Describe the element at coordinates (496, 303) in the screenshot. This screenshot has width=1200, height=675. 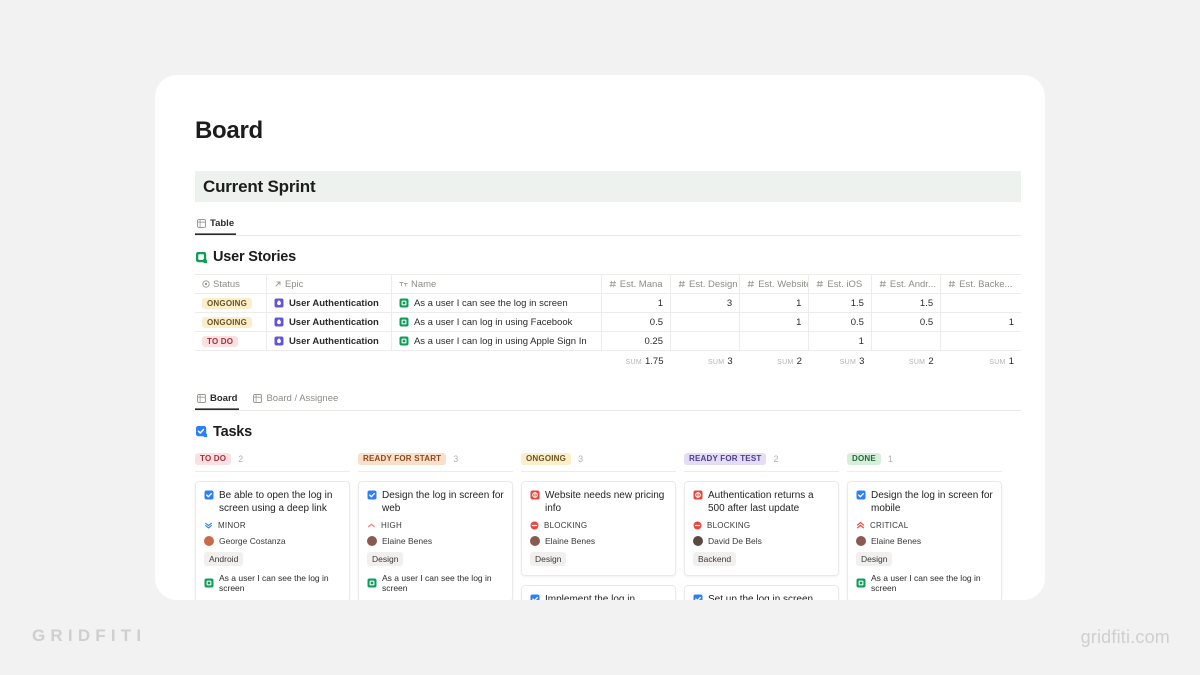
I see `cell-name: As a user I can see the log in screen` at that location.